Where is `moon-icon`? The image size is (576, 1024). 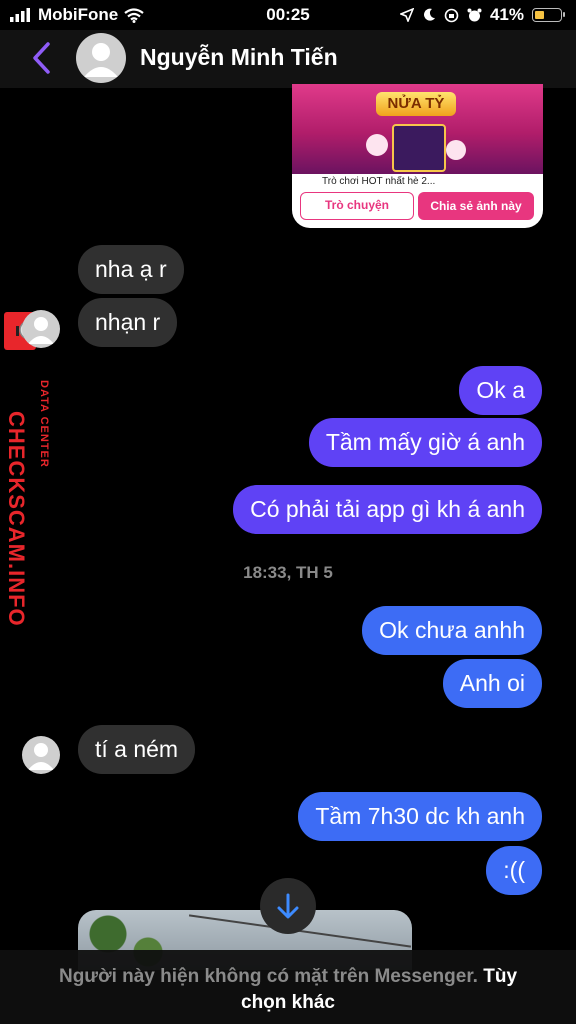 moon-icon is located at coordinates (429, 14).